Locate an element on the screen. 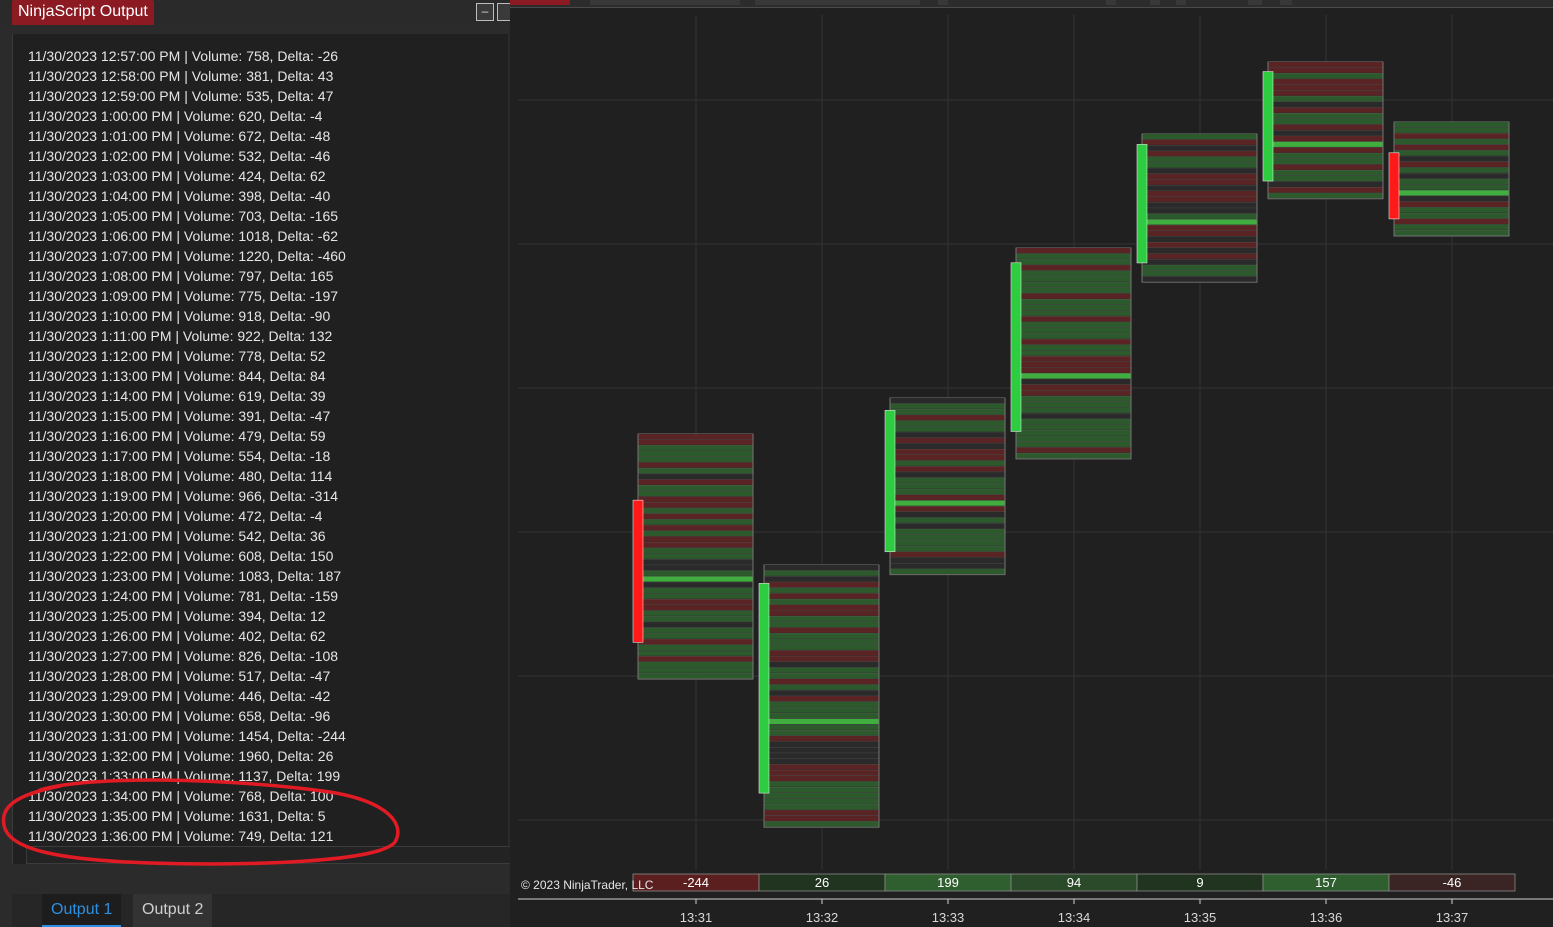 The width and height of the screenshot is (1553, 927). footprint-bar-13:34 is located at coordinates (1071, 353).